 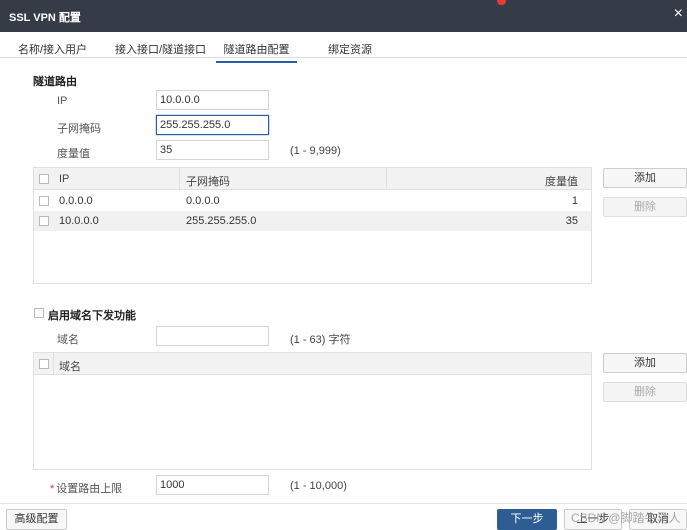 What do you see at coordinates (212, 485) in the screenshot?
I see `route-limit-input: 1000` at bounding box center [212, 485].